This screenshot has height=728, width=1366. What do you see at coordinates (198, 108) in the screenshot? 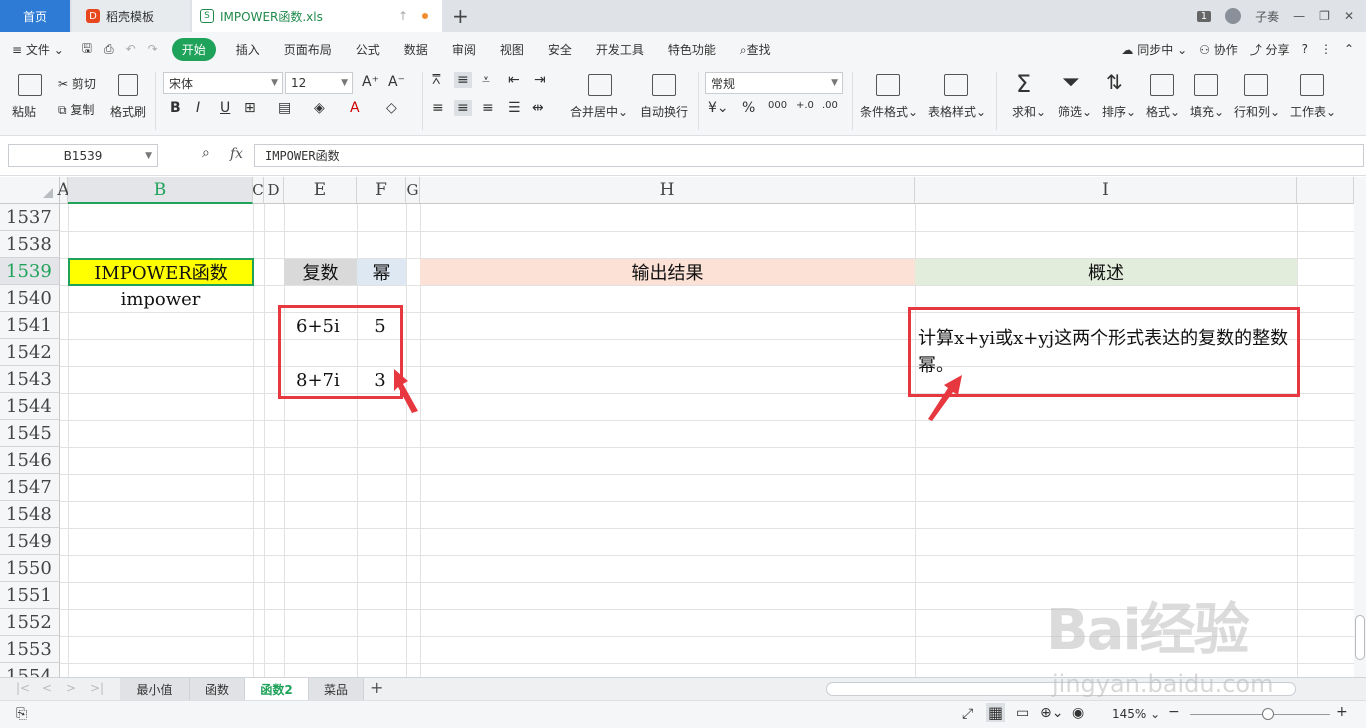
I see `italic-icon: I` at bounding box center [198, 108].